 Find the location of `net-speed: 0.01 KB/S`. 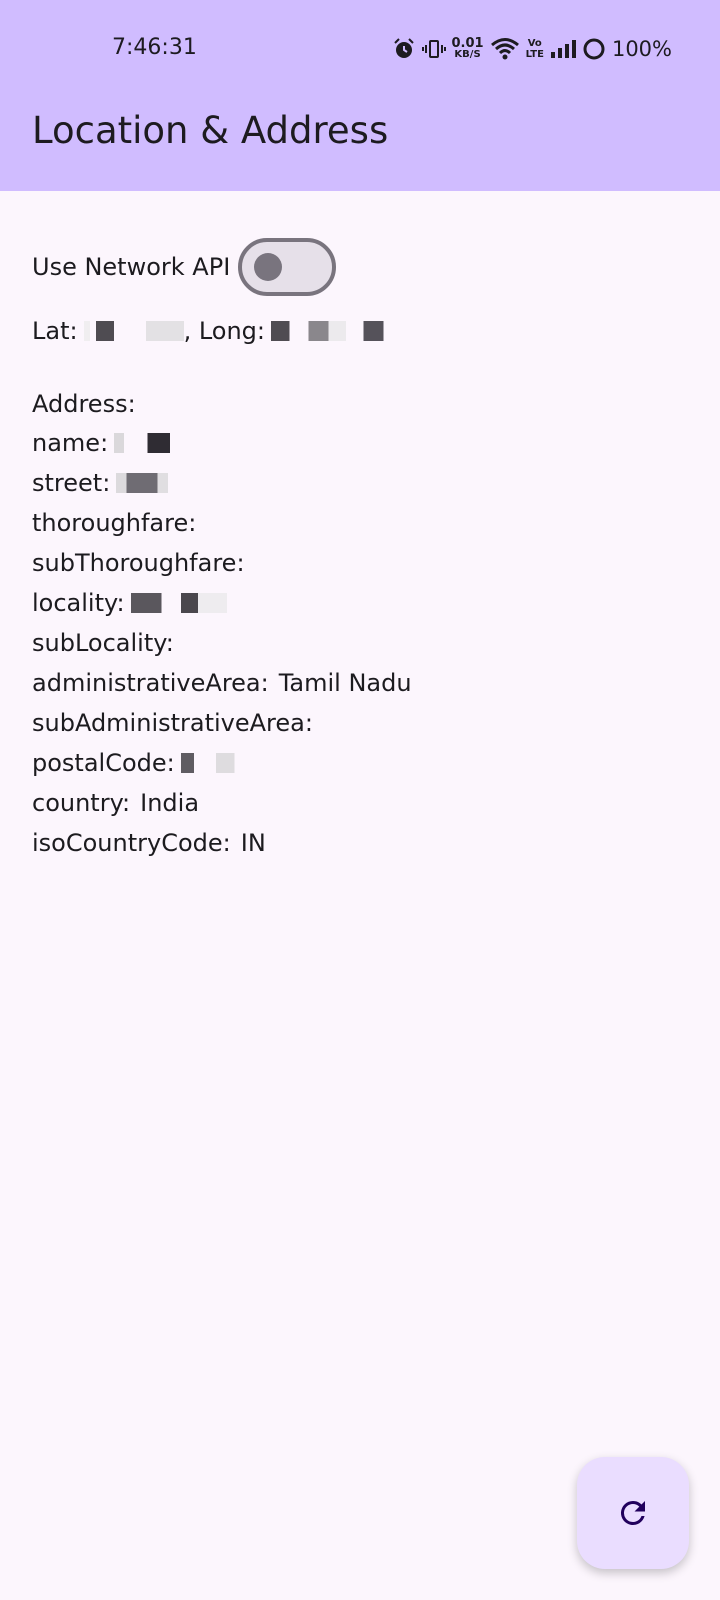

net-speed: 0.01 KB/S is located at coordinates (467, 48).